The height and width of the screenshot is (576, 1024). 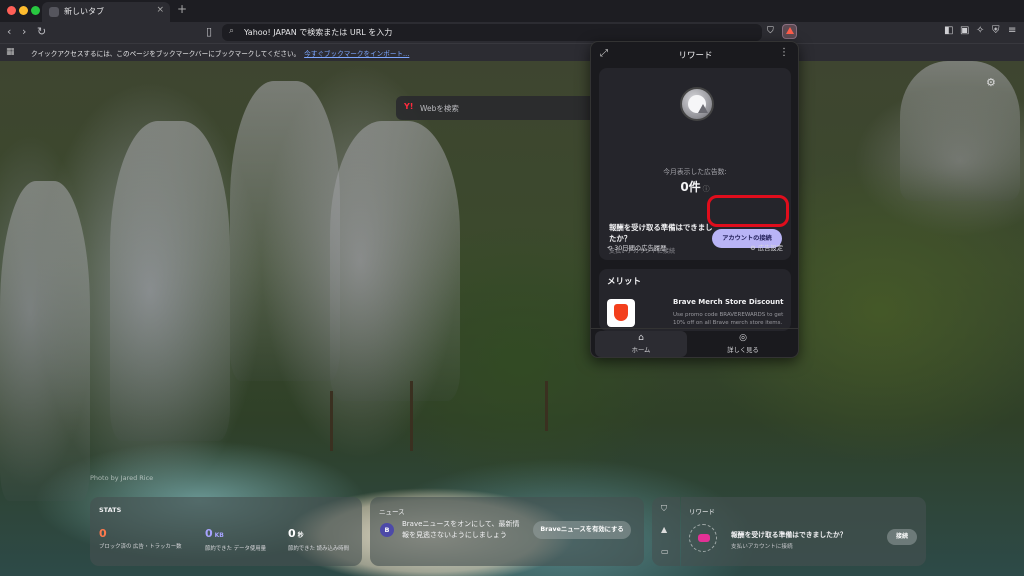 What do you see at coordinates (319, 540) in the screenshot?
I see `stat-saved-time: 0秒 節約できた 読み込み時間` at bounding box center [319, 540].